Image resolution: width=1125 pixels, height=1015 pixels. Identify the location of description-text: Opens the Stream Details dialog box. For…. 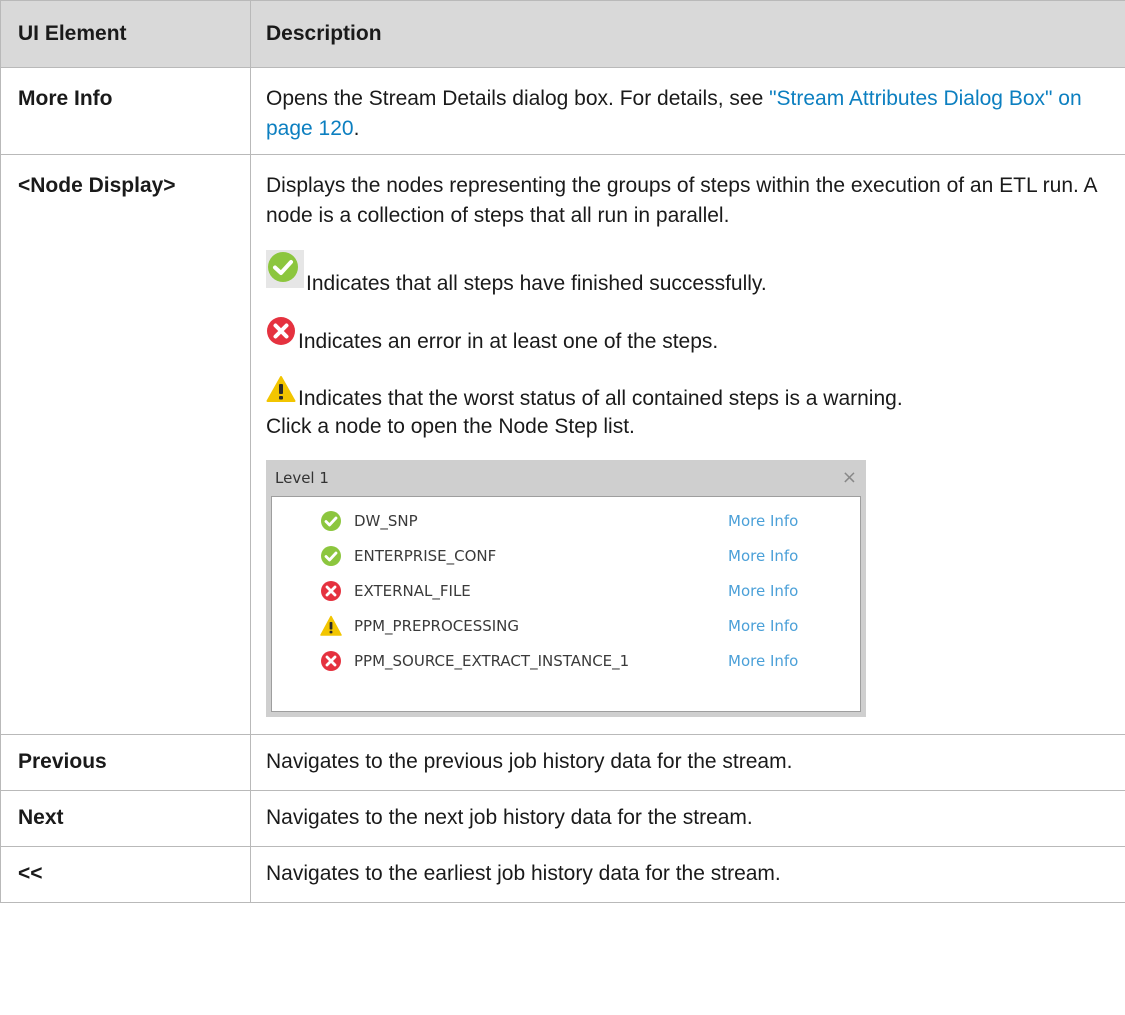
(518, 98).